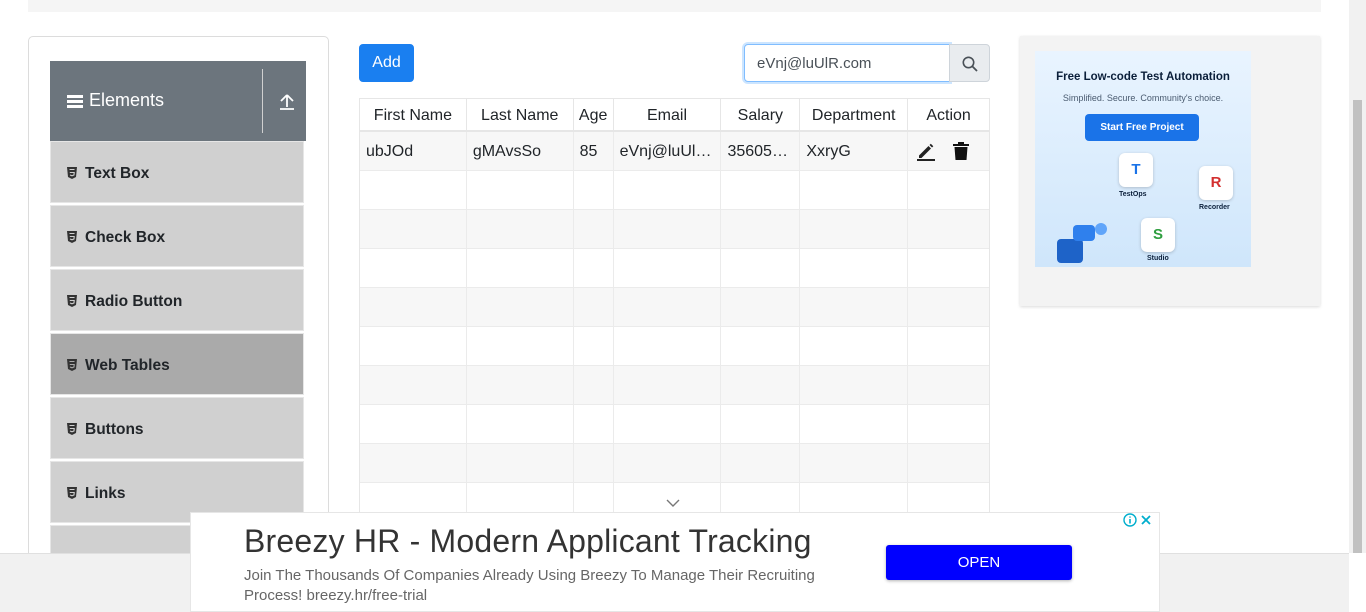 This screenshot has height=612, width=1366. What do you see at coordinates (1158, 235) in the screenshot?
I see `studio-logo-icon: S` at bounding box center [1158, 235].